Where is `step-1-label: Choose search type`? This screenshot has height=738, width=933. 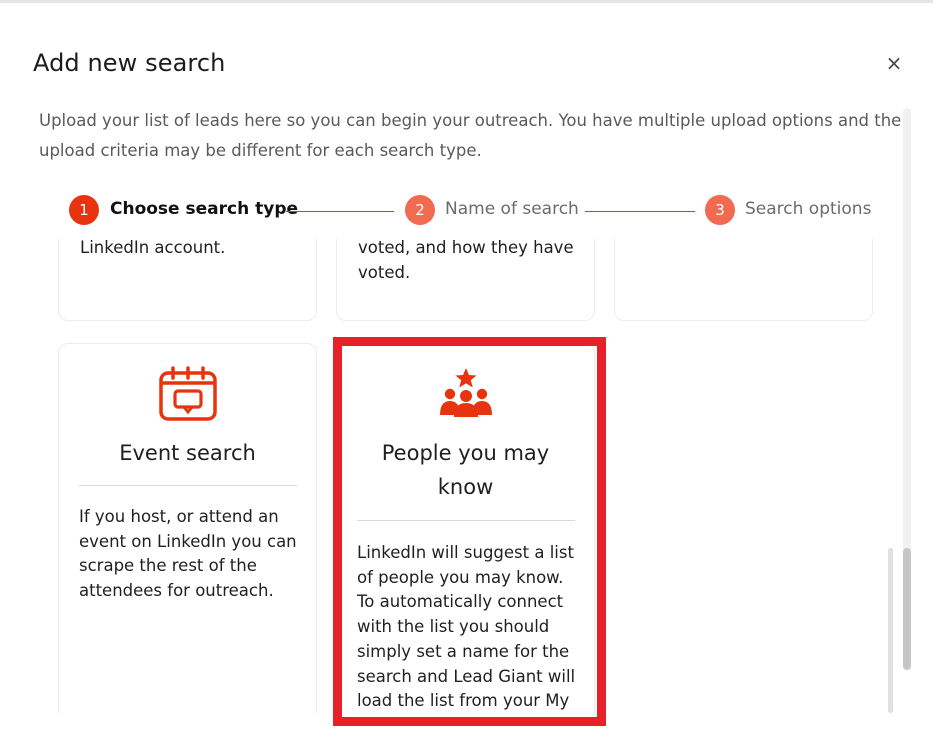 step-1-label: Choose search type is located at coordinates (204, 209).